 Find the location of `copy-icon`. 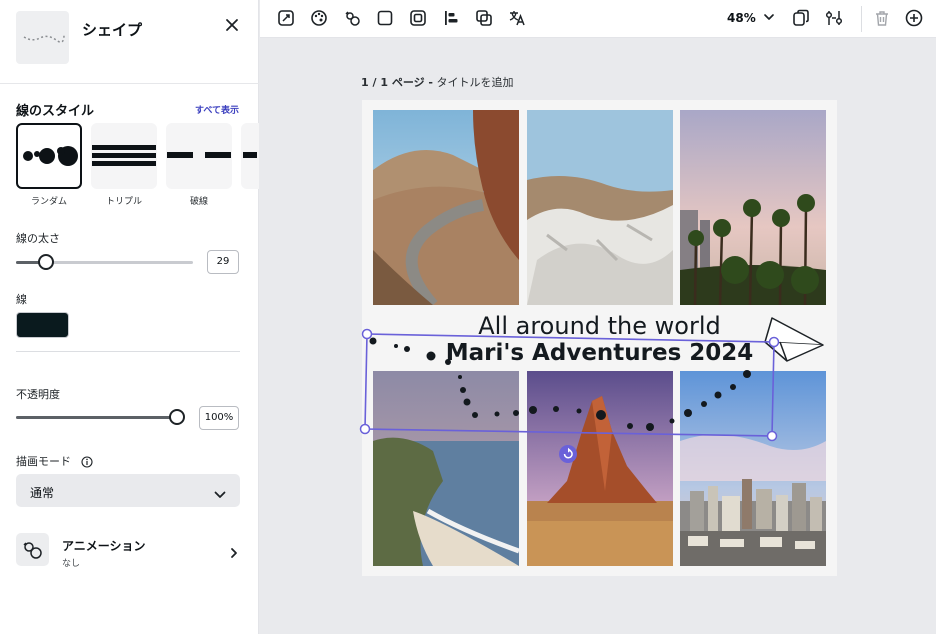

copy-icon is located at coordinates (801, 18).